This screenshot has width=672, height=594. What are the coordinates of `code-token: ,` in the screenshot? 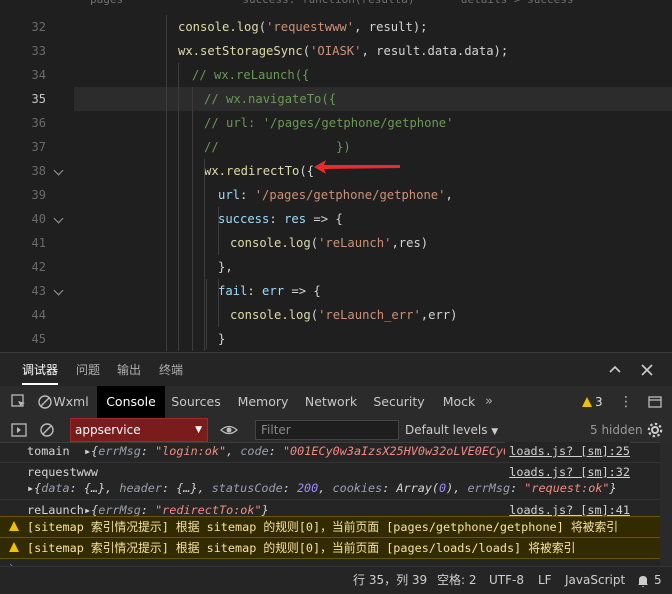 It's located at (449, 195).